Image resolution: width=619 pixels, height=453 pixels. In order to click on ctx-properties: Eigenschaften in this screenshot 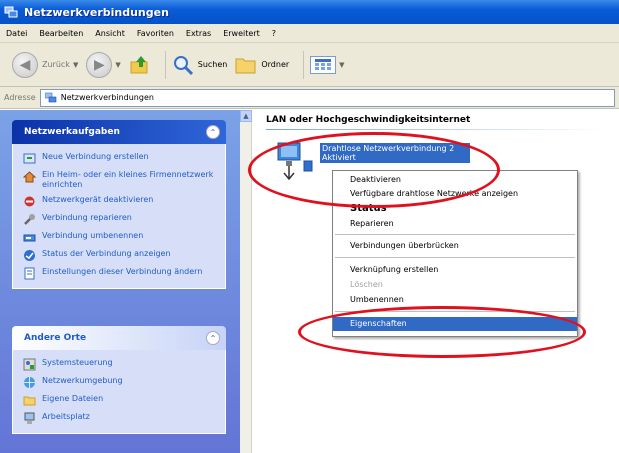, I will do `click(455, 324)`.